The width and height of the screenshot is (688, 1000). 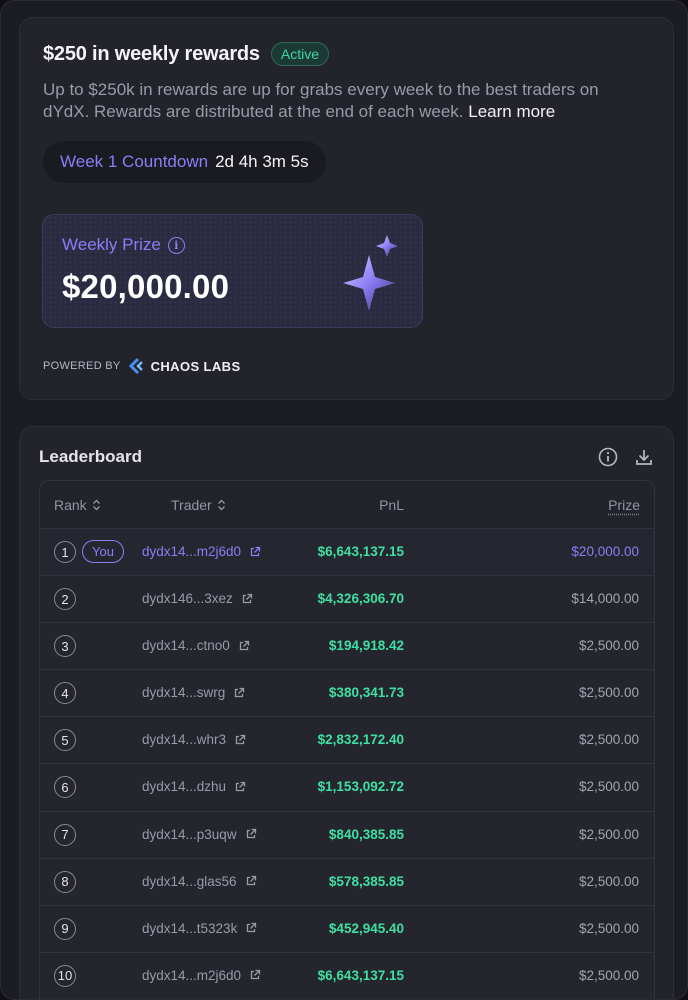 I want to click on download-icon, so click(x=644, y=457).